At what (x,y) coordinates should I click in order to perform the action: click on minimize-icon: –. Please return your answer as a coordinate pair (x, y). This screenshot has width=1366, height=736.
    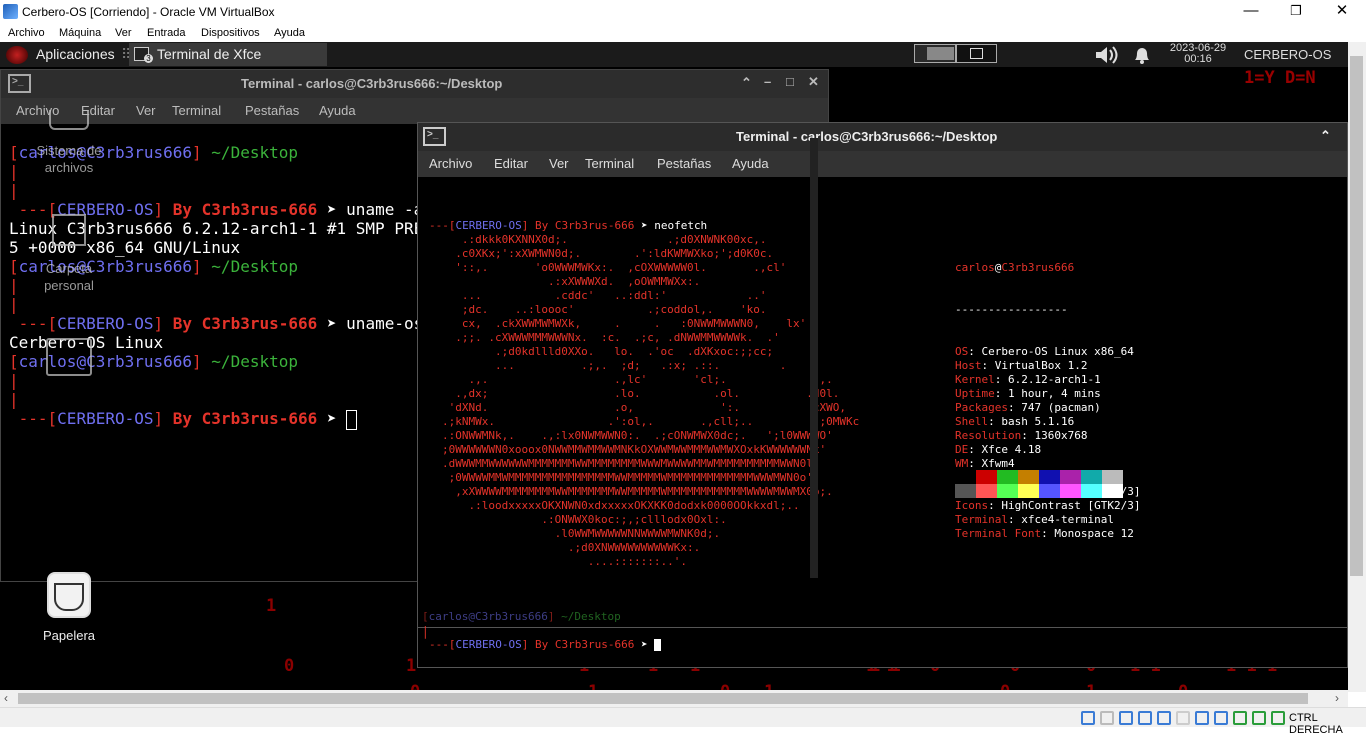
    Looking at the image, I should click on (767, 81).